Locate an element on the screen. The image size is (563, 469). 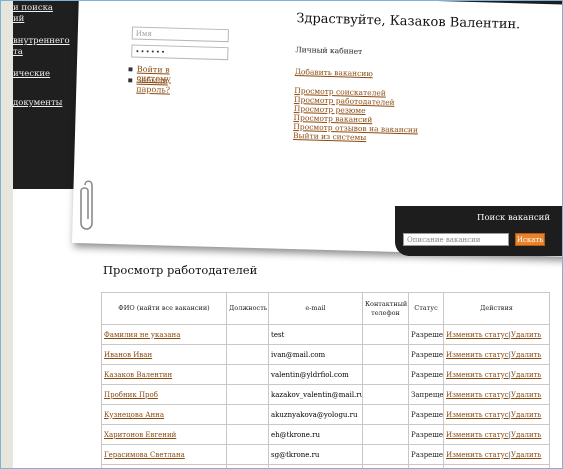
add-vacancy-link: Добавить вакансию is located at coordinates (334, 72).